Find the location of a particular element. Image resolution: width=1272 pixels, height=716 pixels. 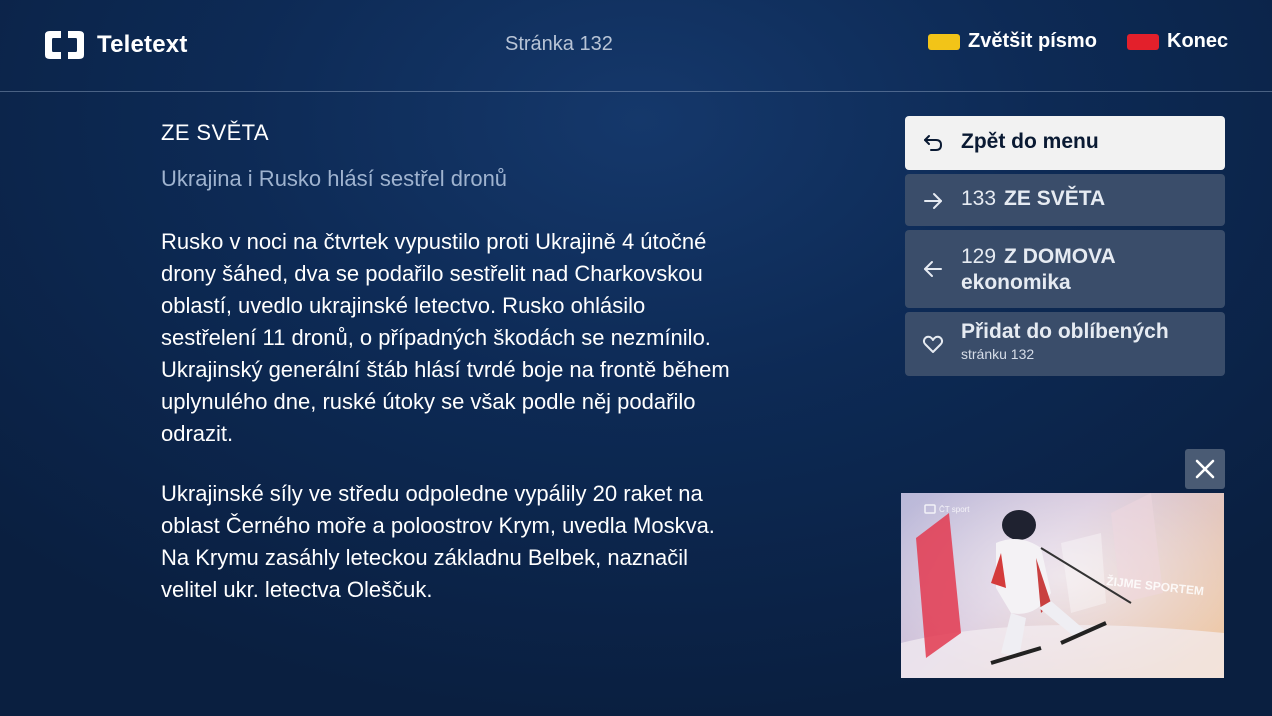

video-preview: ČT sport ŽIJME SPORTEM is located at coordinates (1062, 585).